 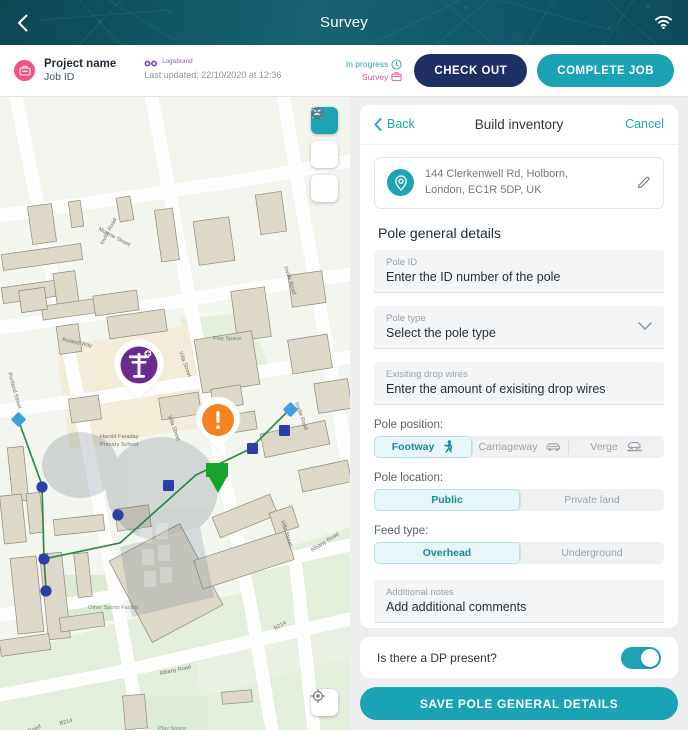 What do you see at coordinates (604, 446) in the screenshot?
I see `segment-option-label: Verge` at bounding box center [604, 446].